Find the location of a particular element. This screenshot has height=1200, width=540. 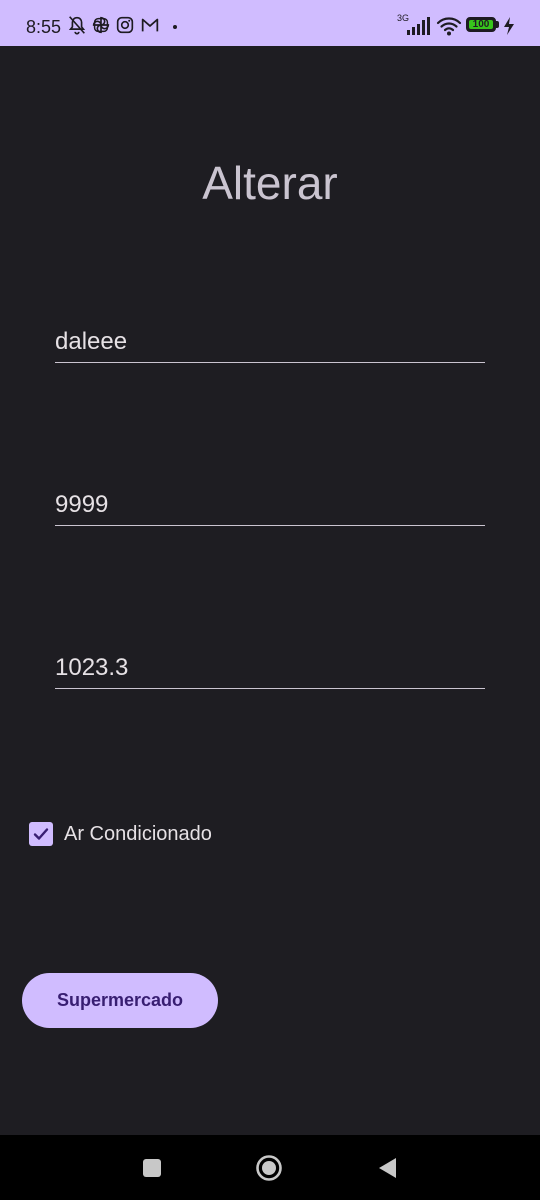

recents-square-icon is located at coordinates (152, 1167).